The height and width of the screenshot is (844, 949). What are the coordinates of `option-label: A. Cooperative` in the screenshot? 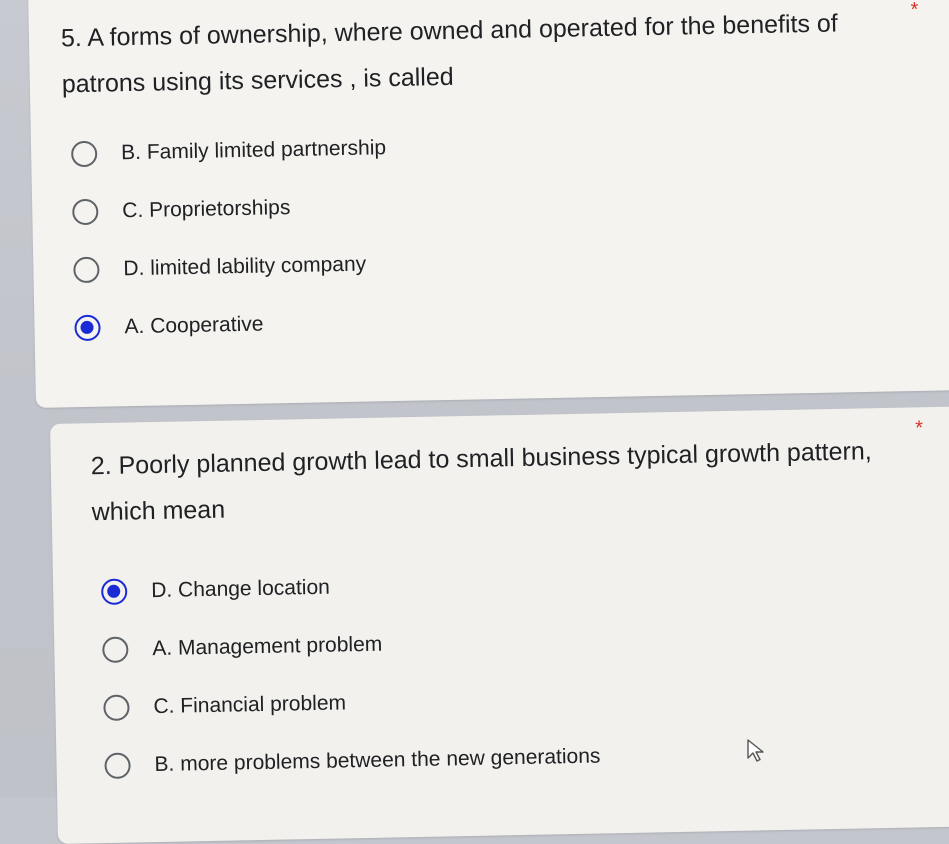 It's located at (194, 325).